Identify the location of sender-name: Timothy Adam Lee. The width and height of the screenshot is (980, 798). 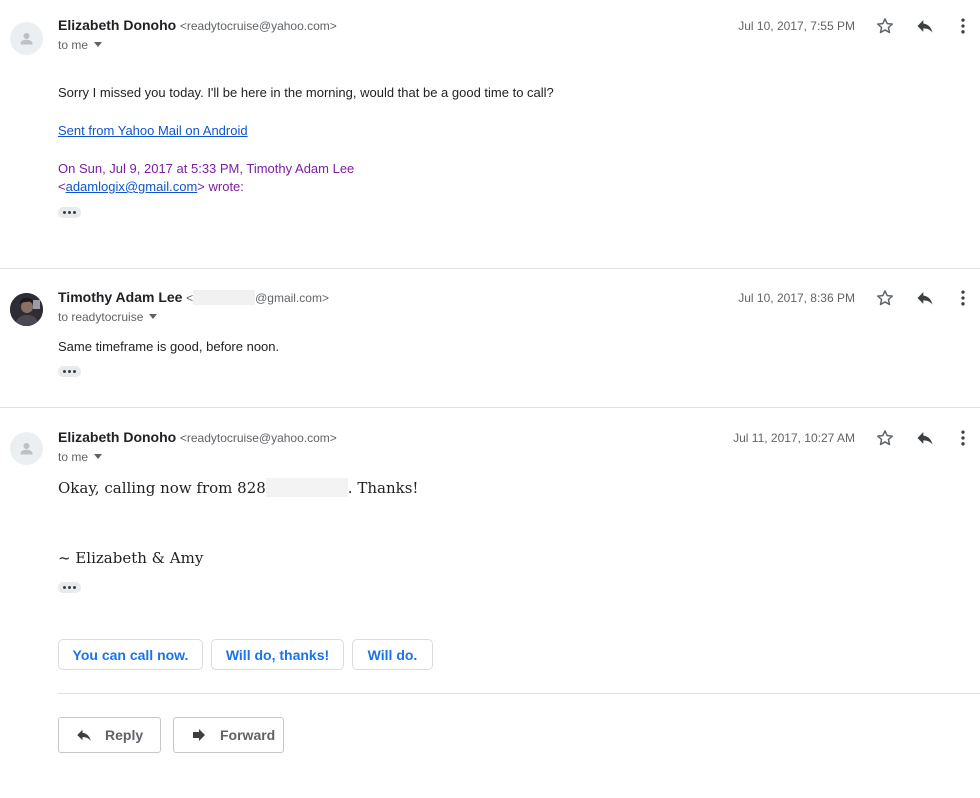
(120, 297).